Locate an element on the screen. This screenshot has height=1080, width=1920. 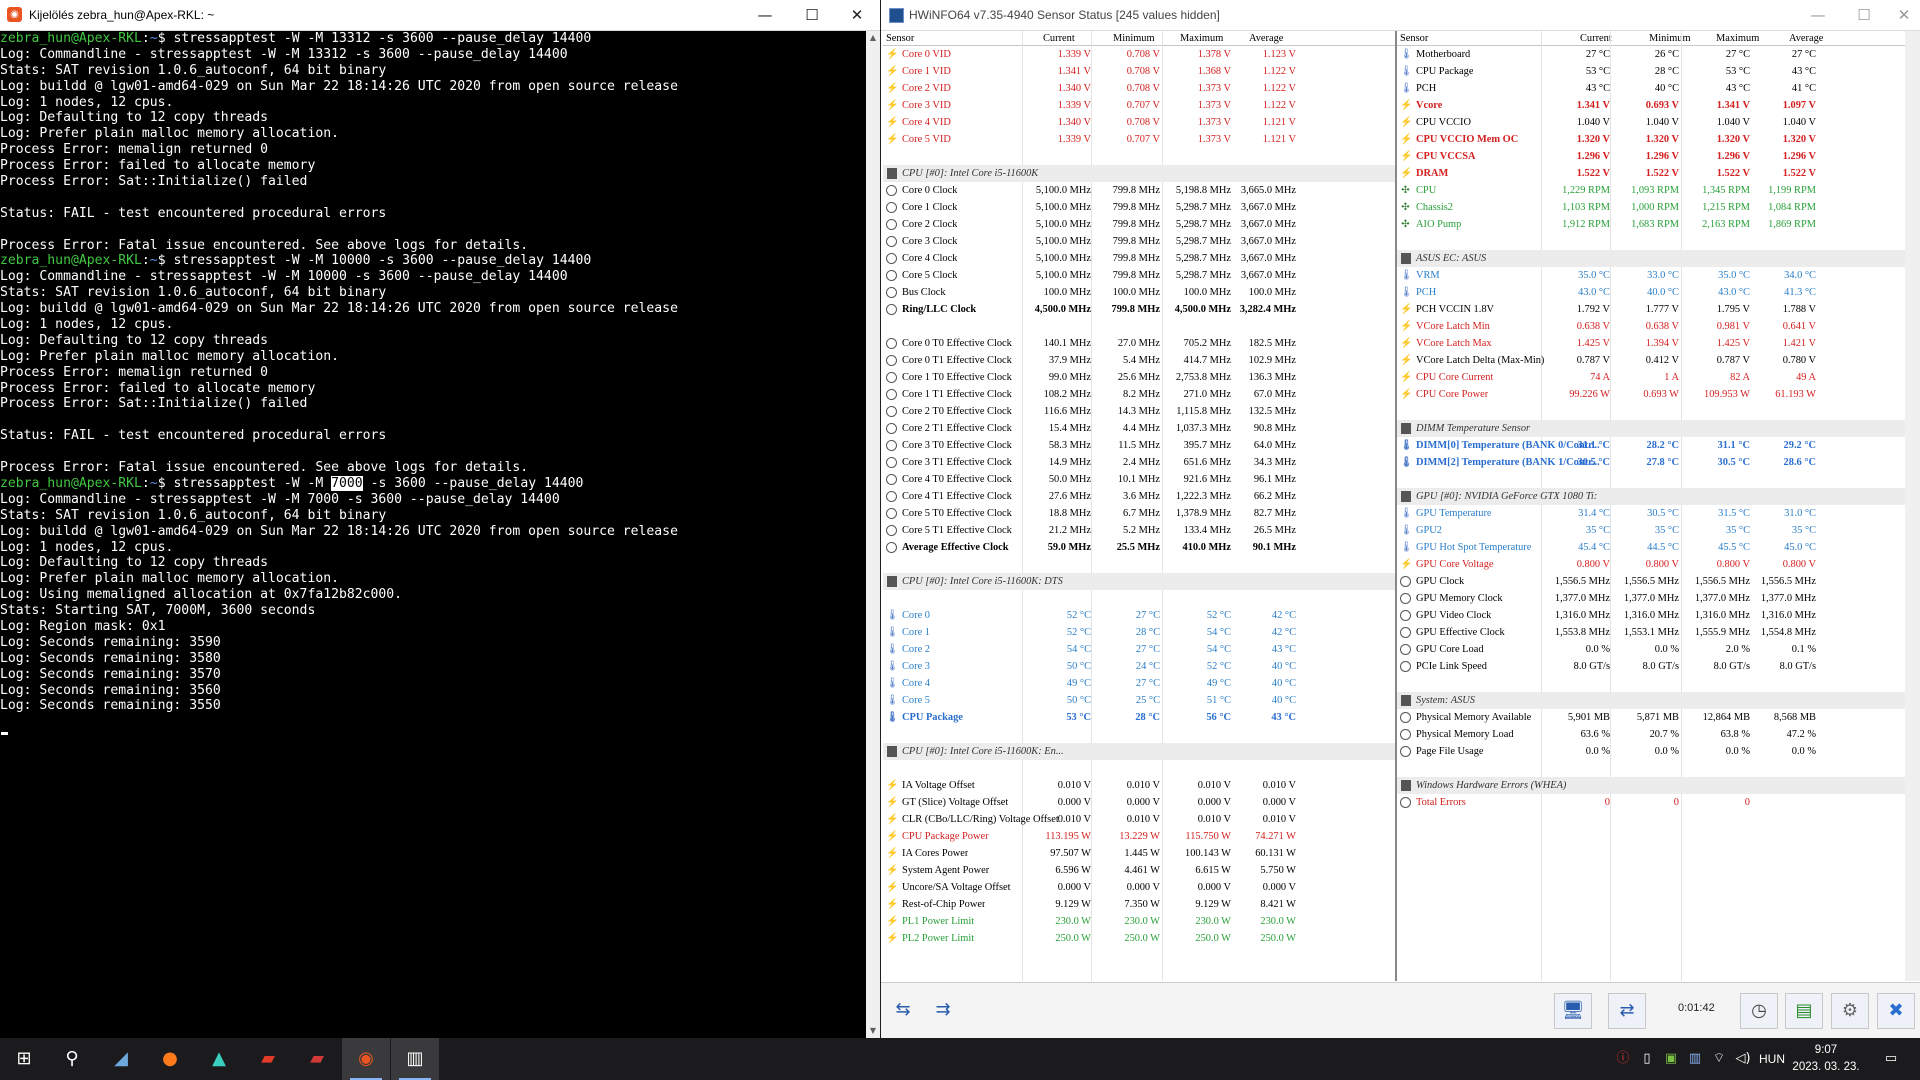
sensor-row: 🌡 Core 4 49 °C 27 °C 49 °C 40 °C is located at coordinates (1139, 683).